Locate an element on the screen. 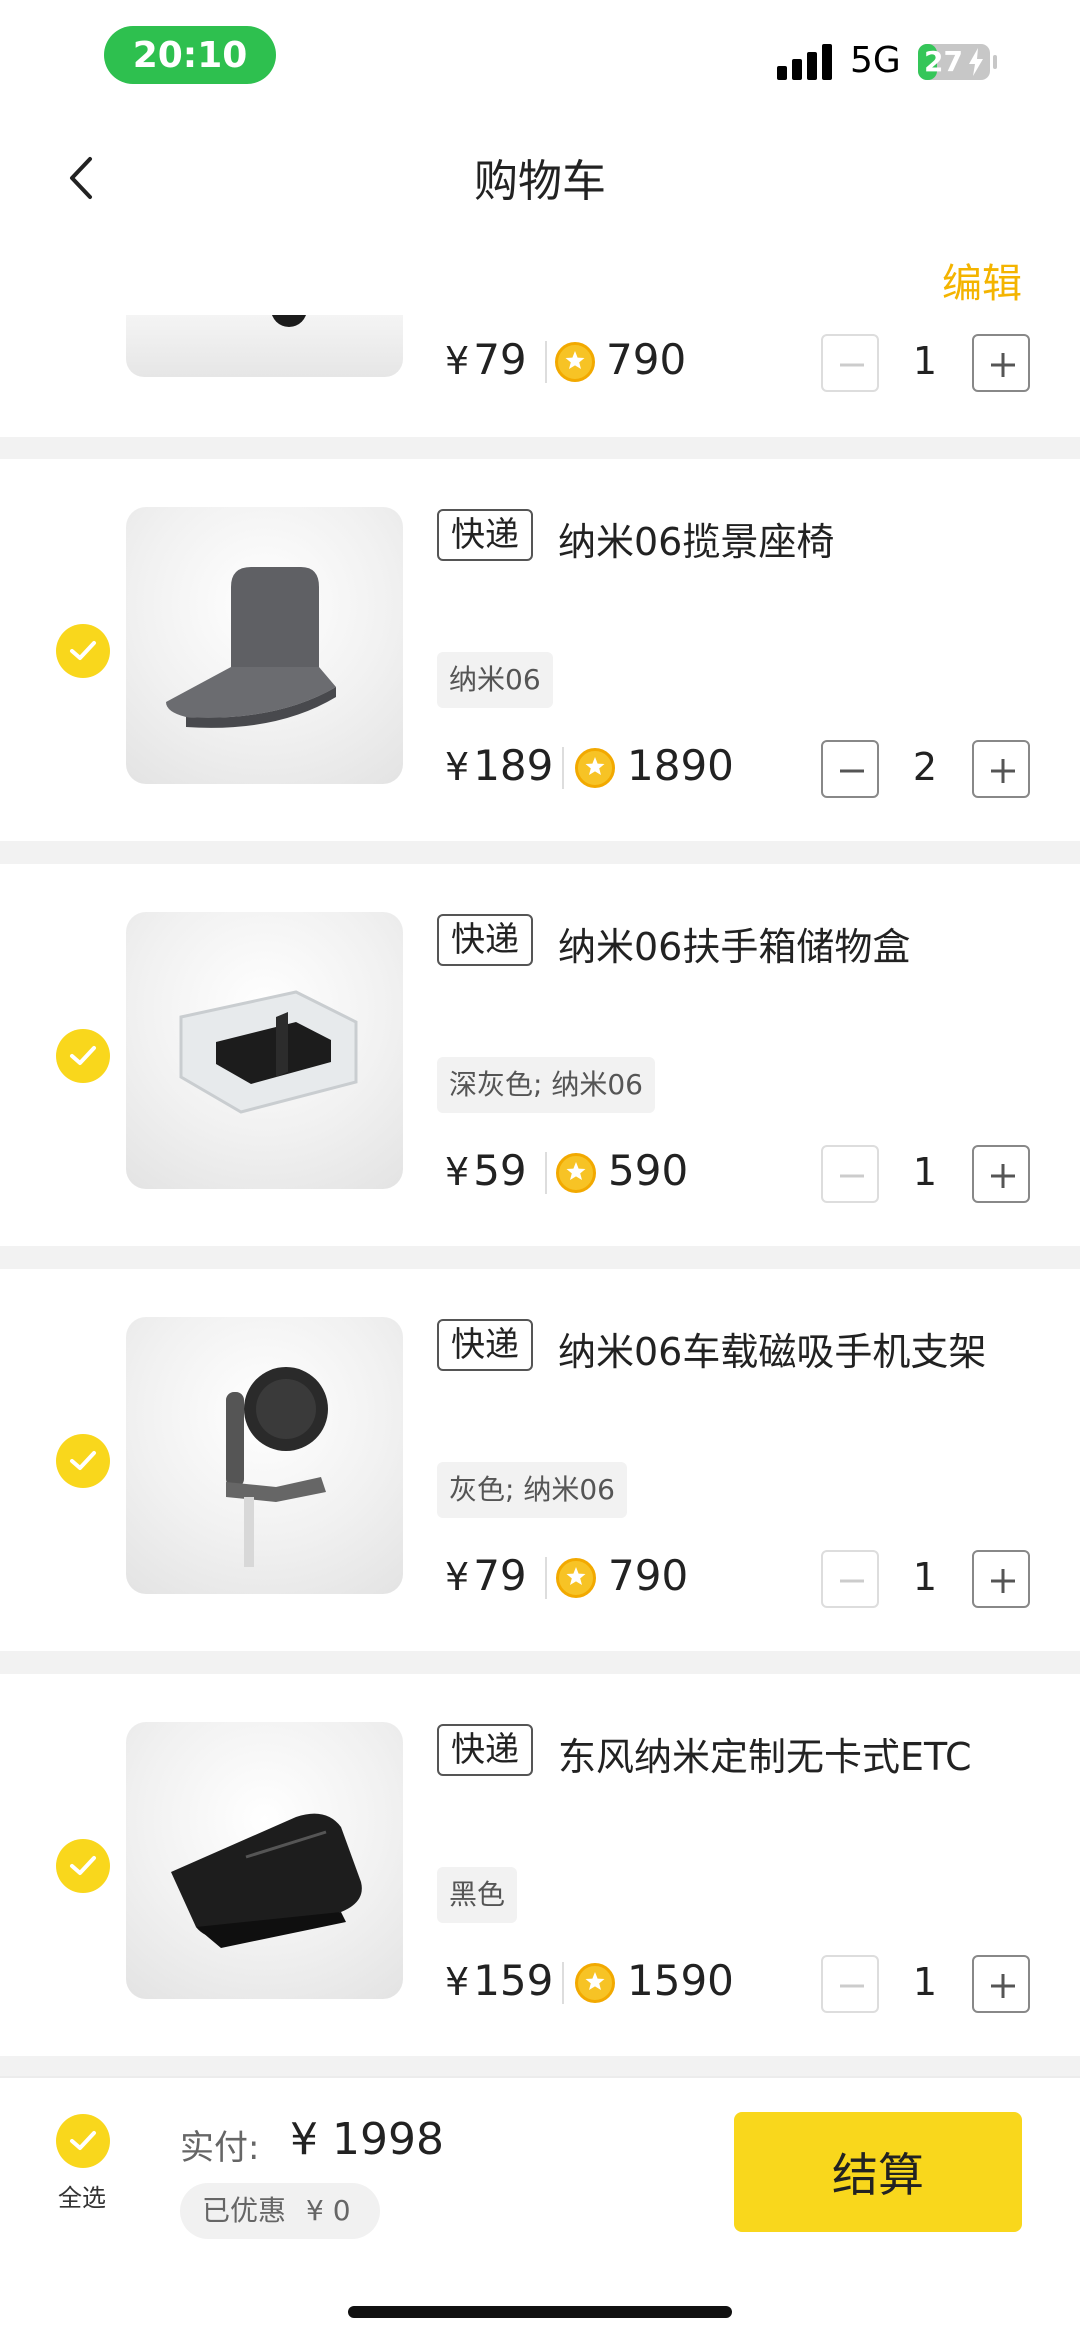 The height and width of the screenshot is (2337, 1080). product-title: 纳米06揽景座椅 is located at coordinates (696, 538).